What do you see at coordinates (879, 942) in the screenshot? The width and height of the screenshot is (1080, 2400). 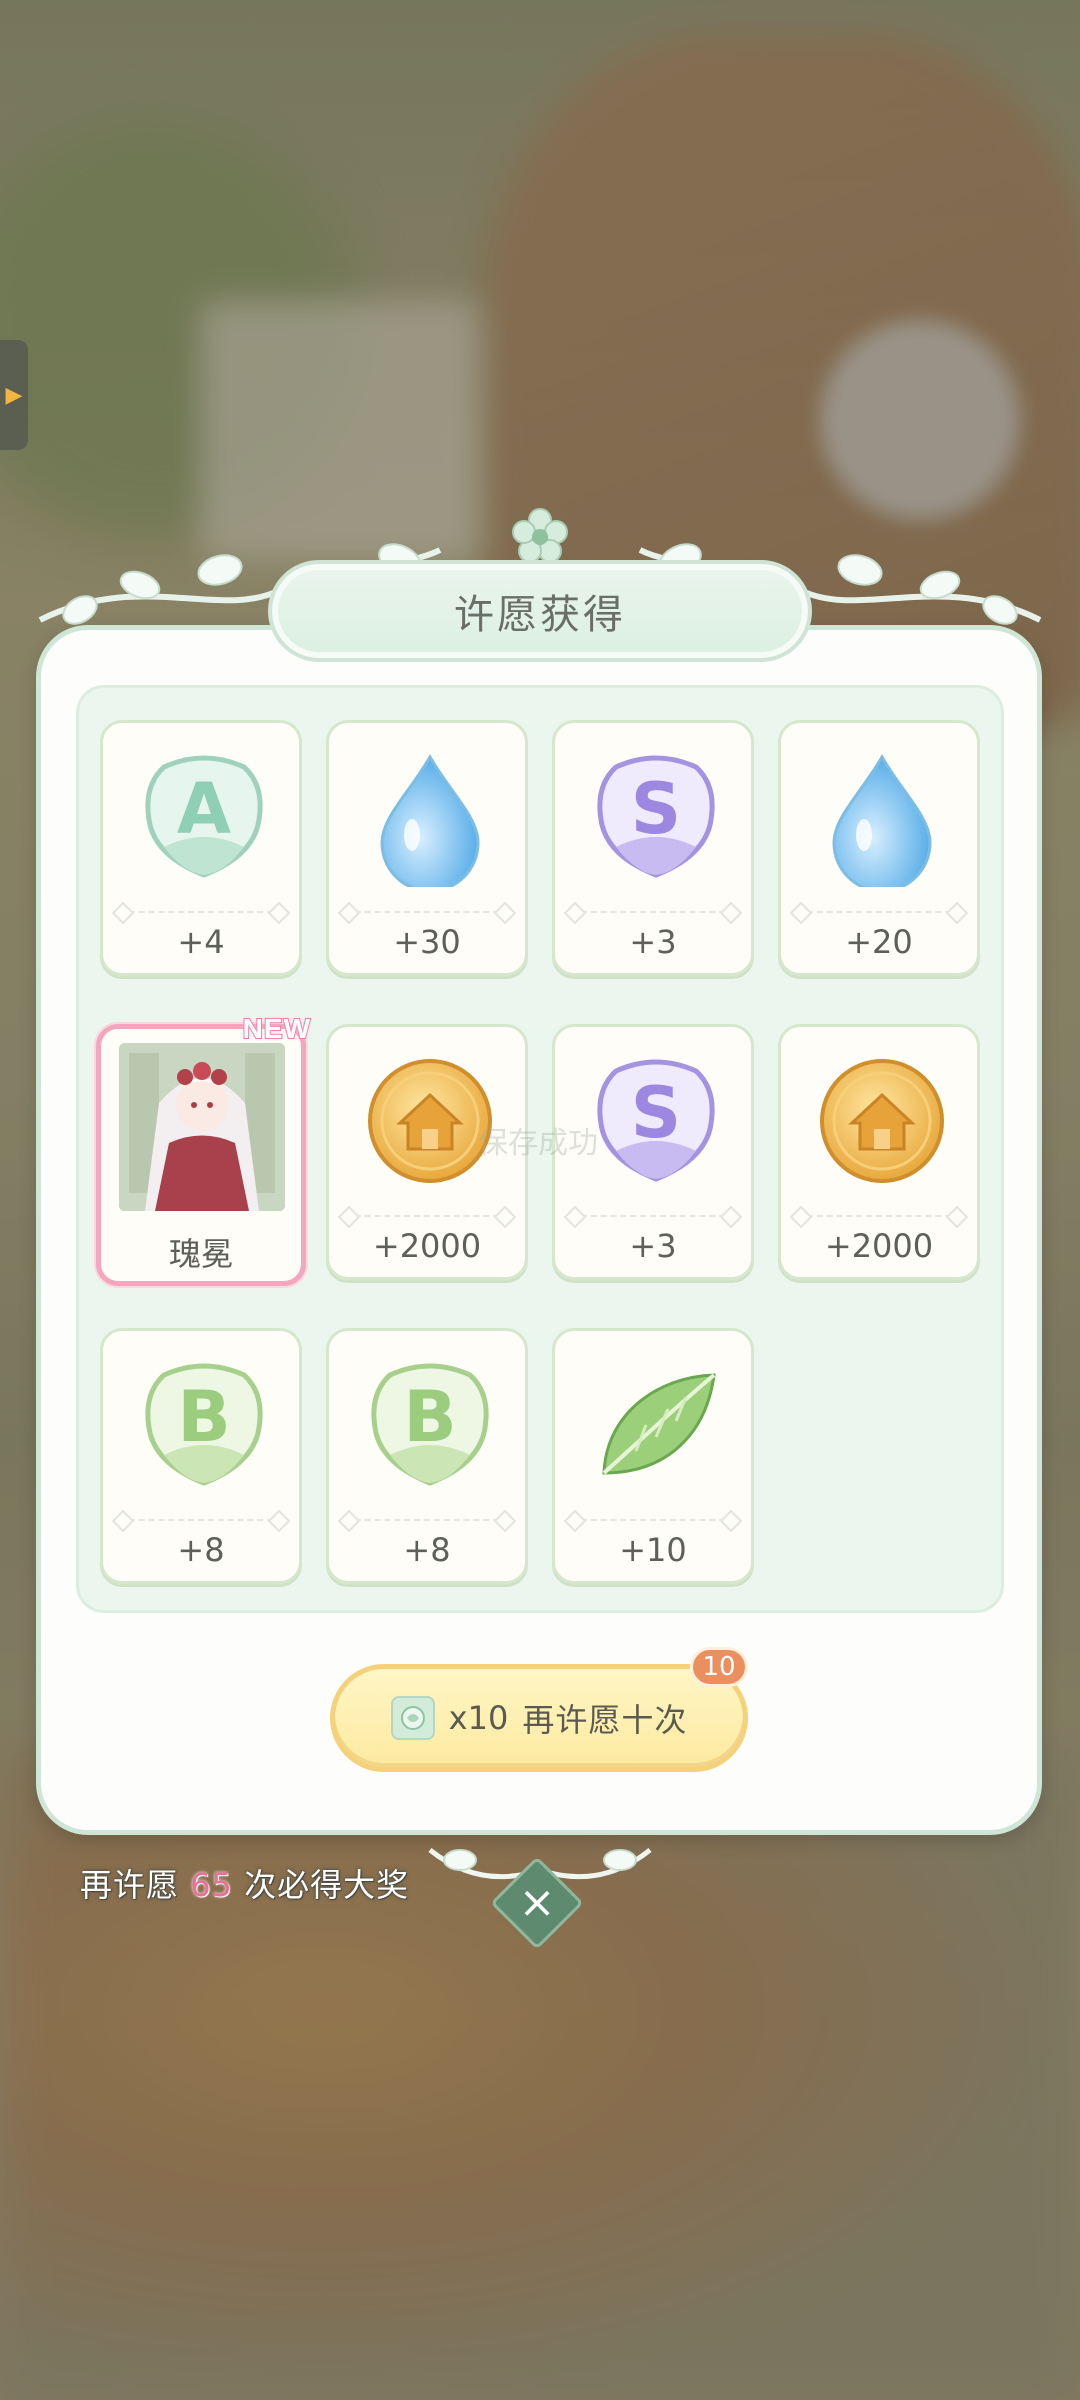 I see `reward-amount: +20` at bounding box center [879, 942].